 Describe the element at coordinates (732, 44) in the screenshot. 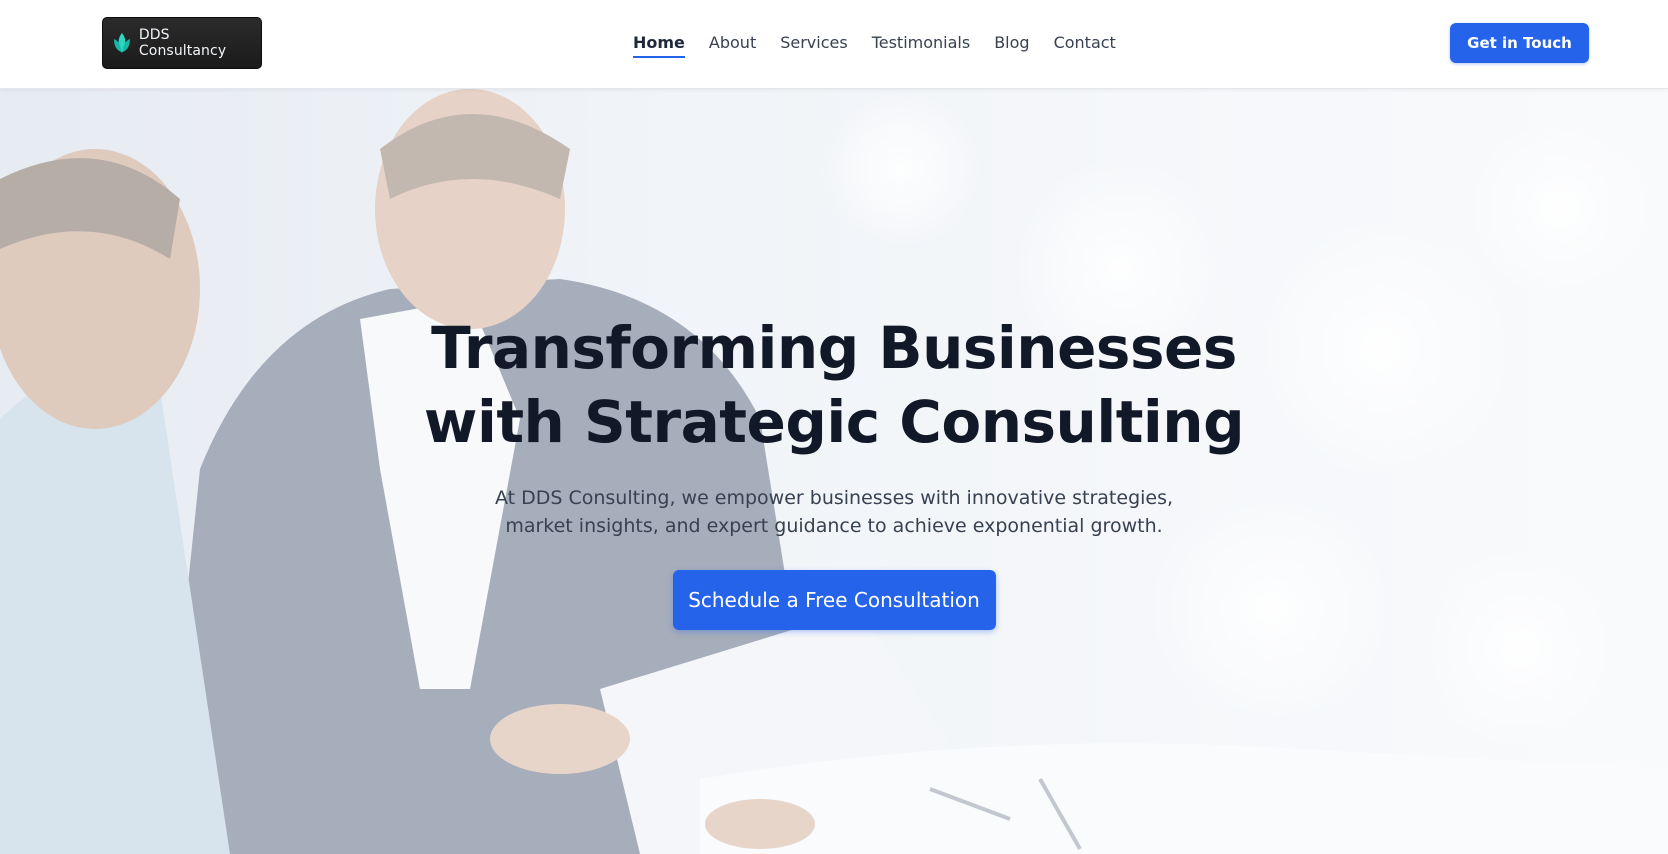

I see `nav-link-about: About` at that location.